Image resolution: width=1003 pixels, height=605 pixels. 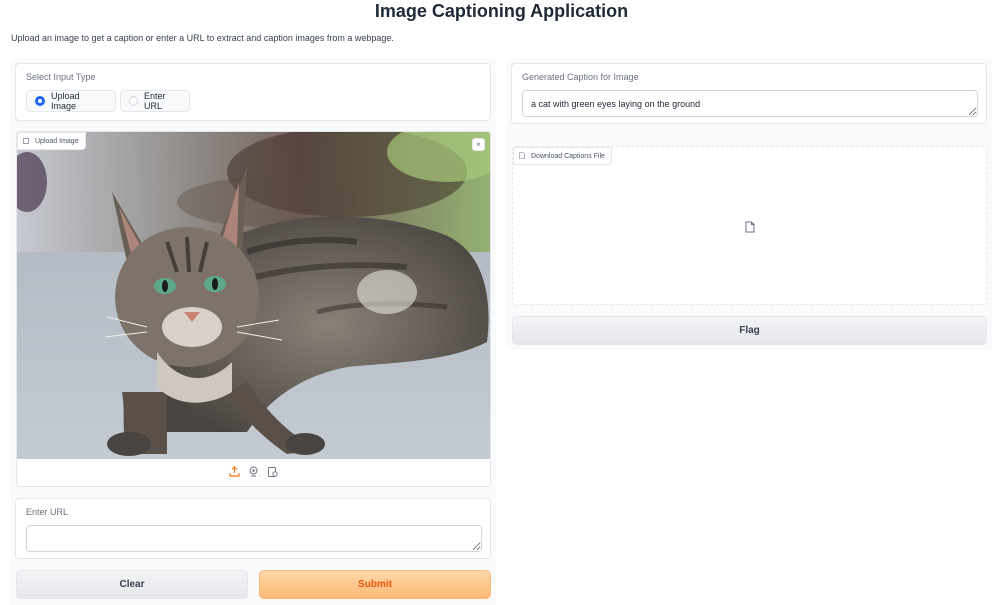 I want to click on image-source-toolbar, so click(x=253, y=472).